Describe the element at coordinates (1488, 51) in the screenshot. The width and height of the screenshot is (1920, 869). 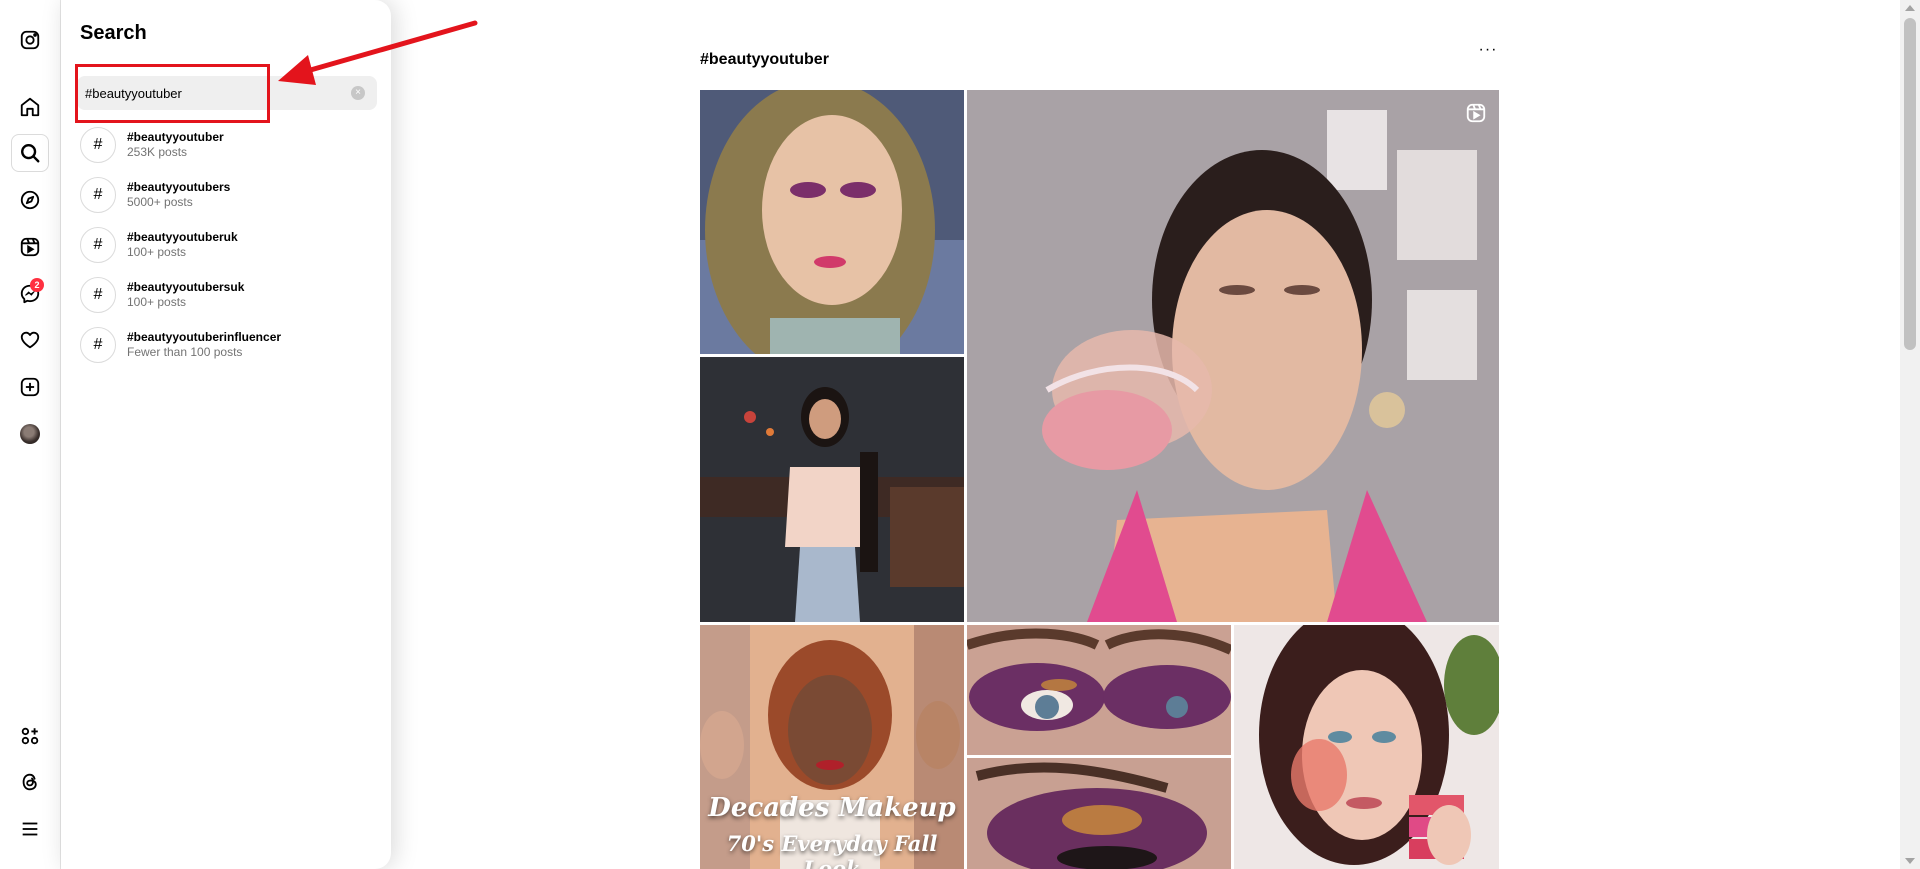
I see `more-options-icon: ···` at that location.